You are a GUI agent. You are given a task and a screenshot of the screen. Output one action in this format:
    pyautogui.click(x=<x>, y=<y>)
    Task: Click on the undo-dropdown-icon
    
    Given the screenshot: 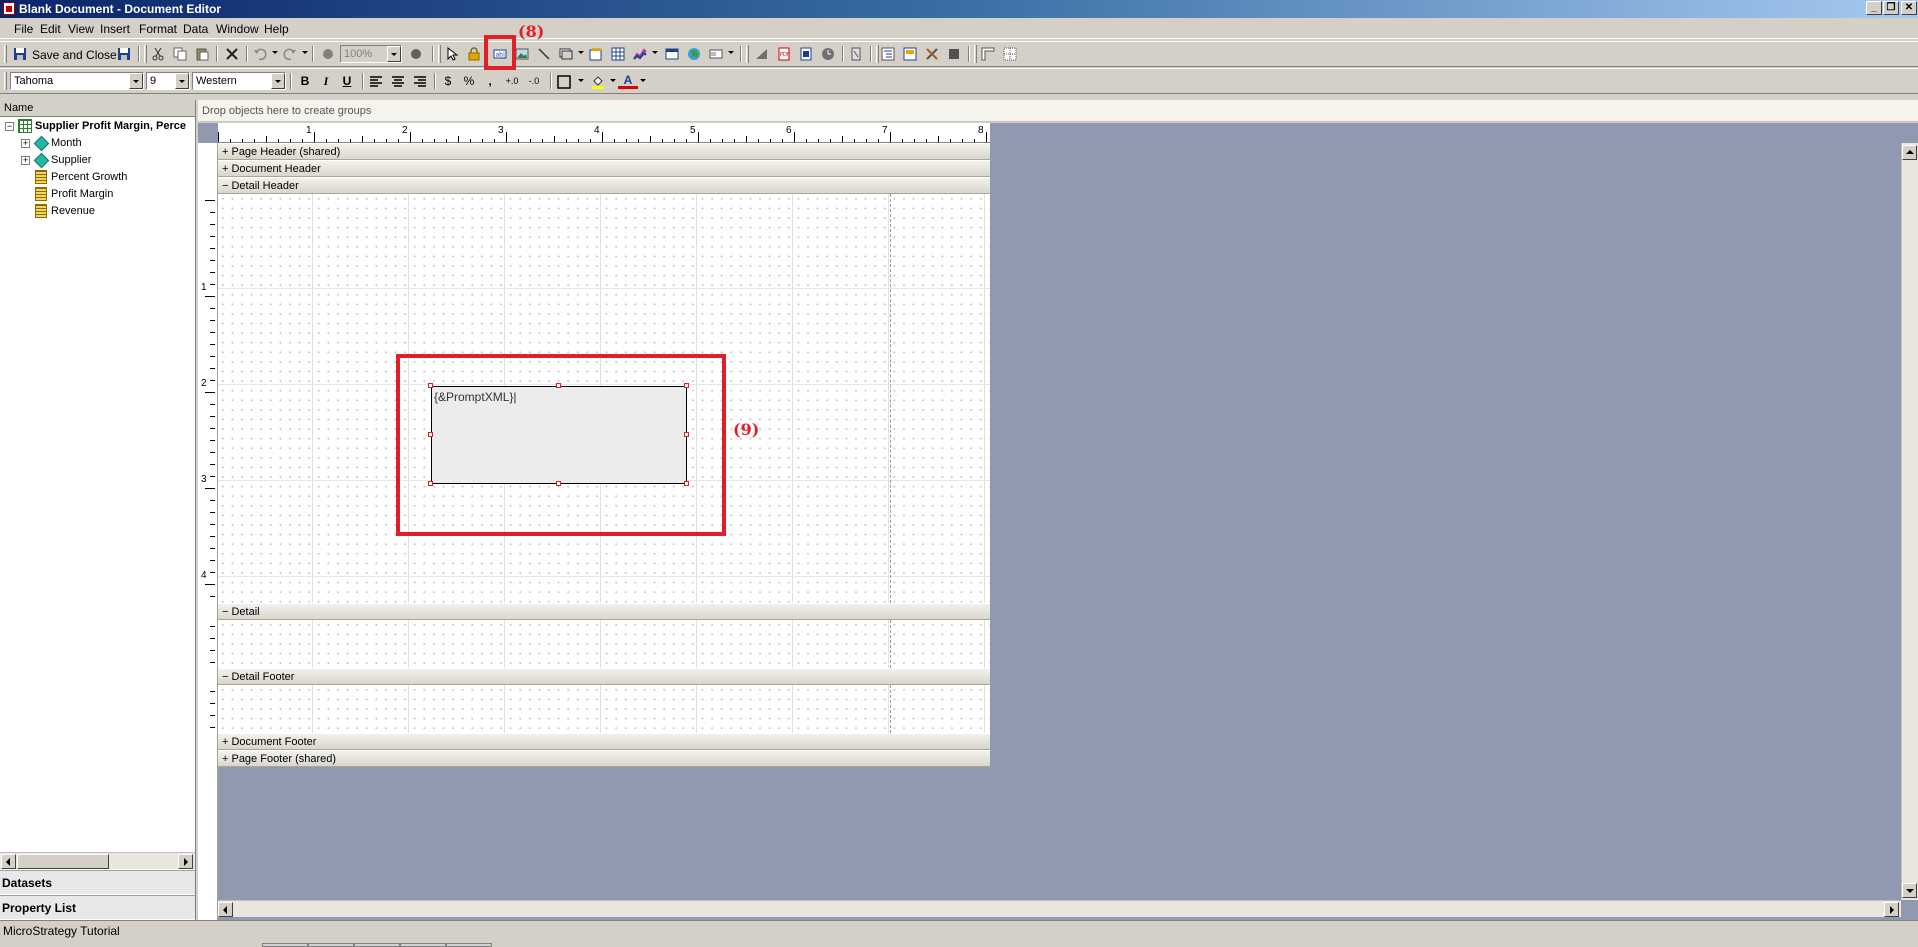 What is the action you would take?
    pyautogui.click(x=275, y=52)
    